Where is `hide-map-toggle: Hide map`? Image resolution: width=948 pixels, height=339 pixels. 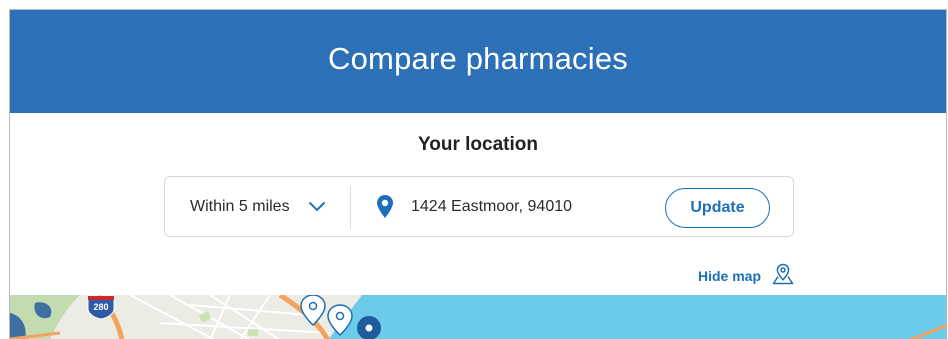
hide-map-toggle: Hide map is located at coordinates (746, 274).